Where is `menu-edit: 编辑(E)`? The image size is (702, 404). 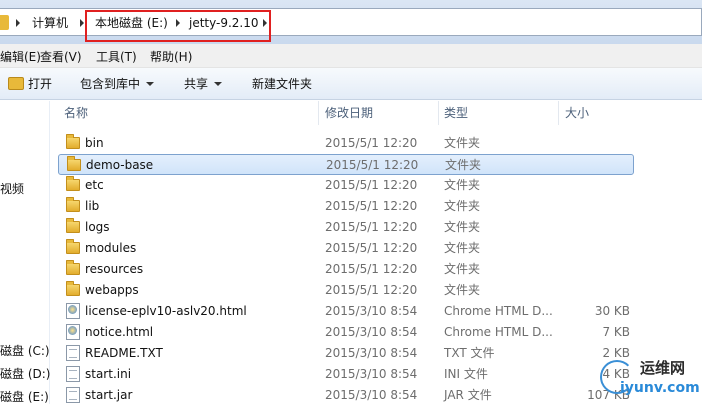
menu-edit: 编辑(E) is located at coordinates (20, 57).